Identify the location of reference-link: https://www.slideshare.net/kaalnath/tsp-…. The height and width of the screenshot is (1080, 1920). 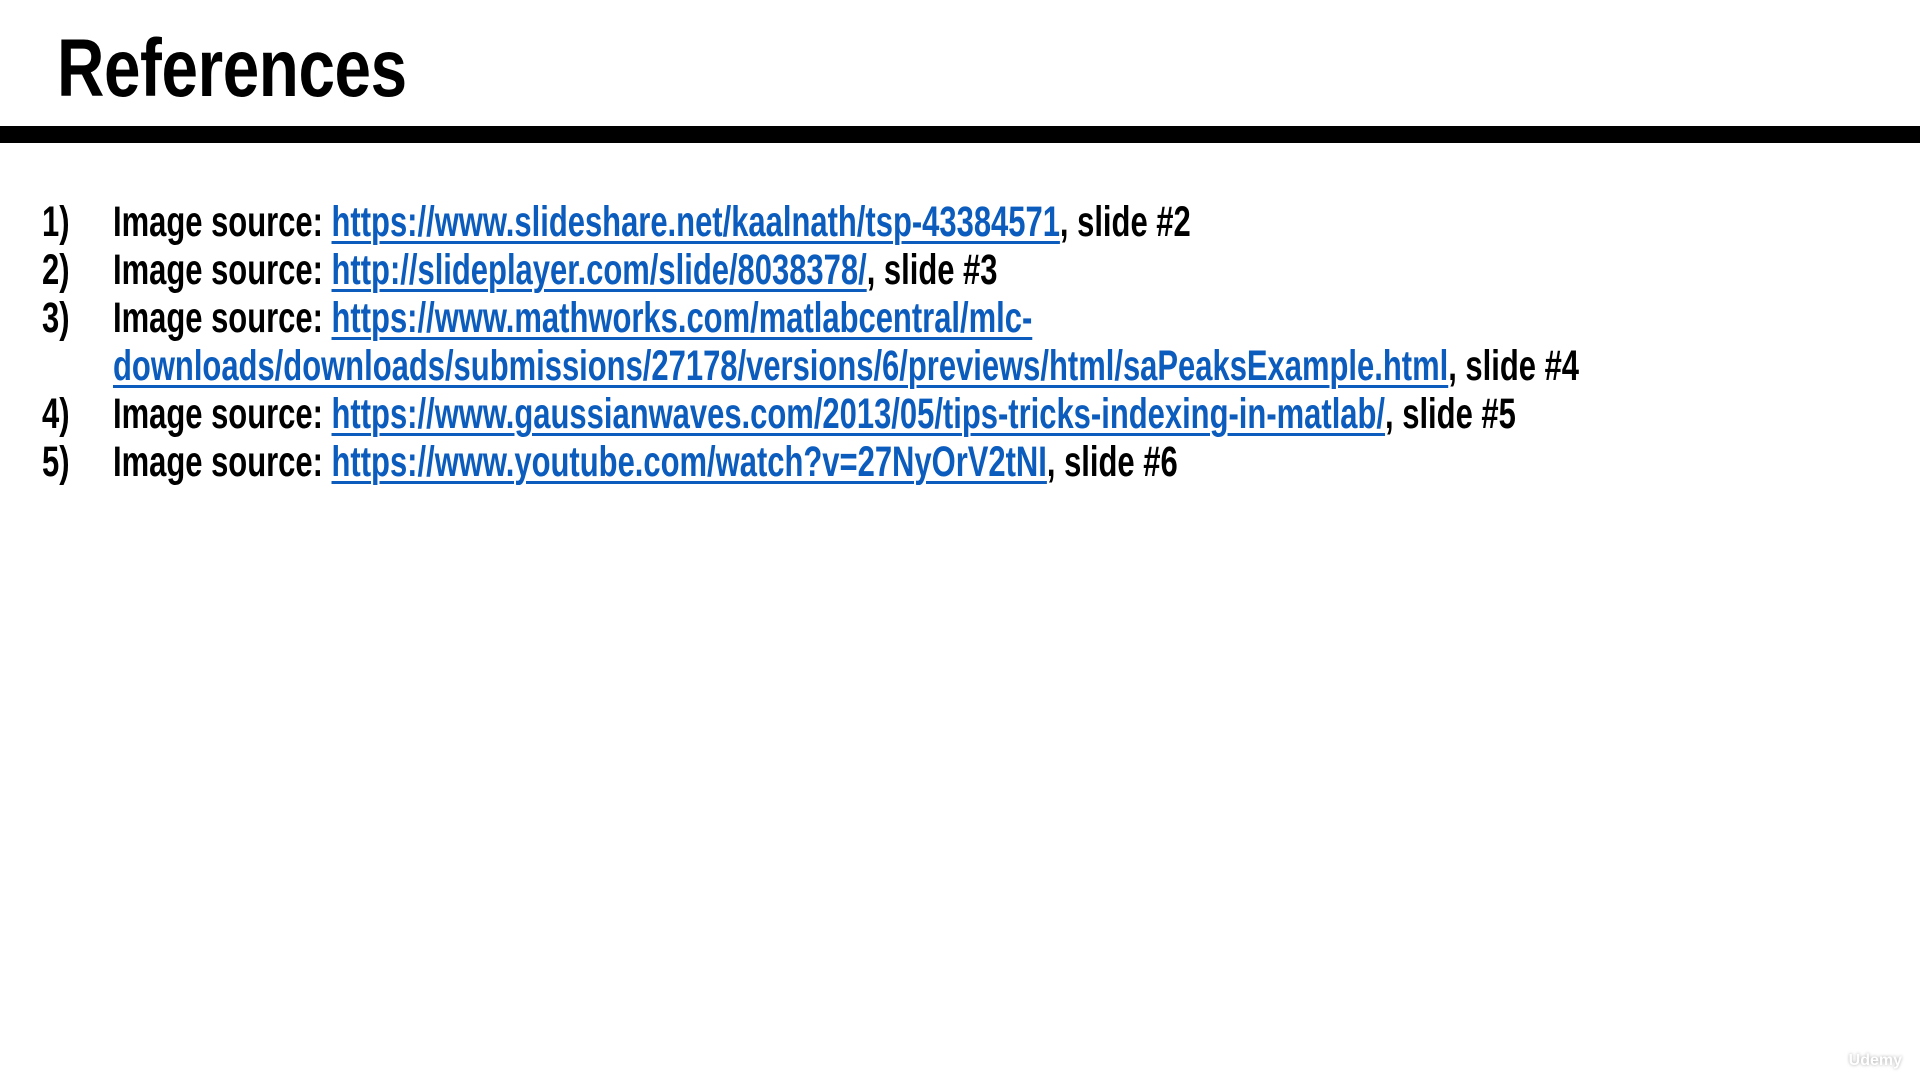
(696, 222).